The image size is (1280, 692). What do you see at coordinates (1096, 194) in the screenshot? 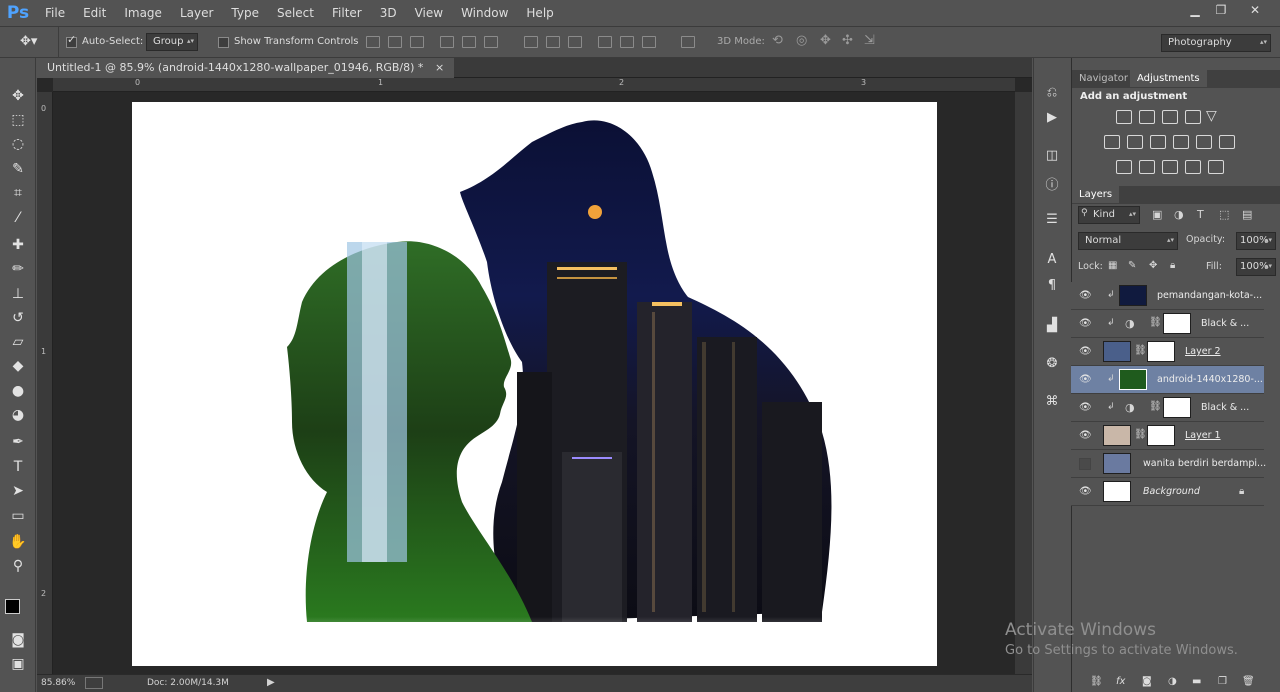
I see `tab-layers: Layers` at bounding box center [1096, 194].